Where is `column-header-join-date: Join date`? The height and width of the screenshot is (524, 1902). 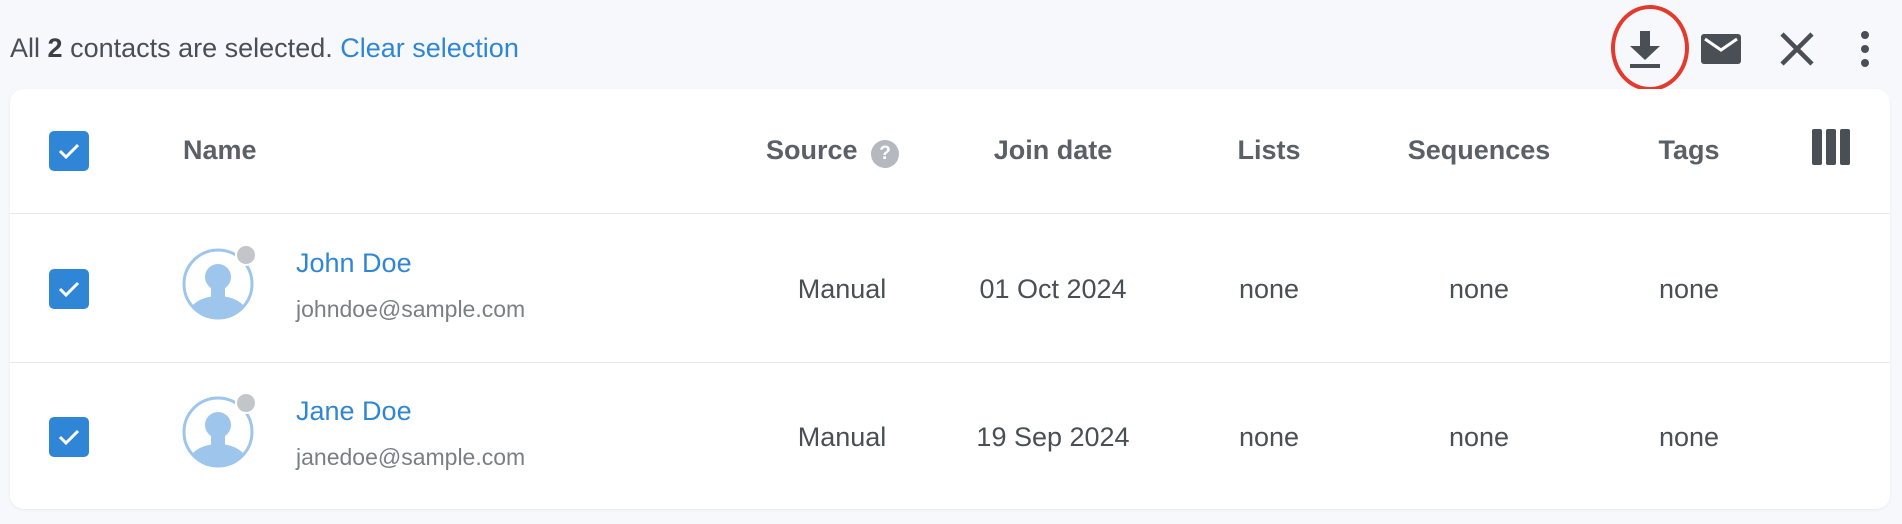 column-header-join-date: Join date is located at coordinates (1053, 150).